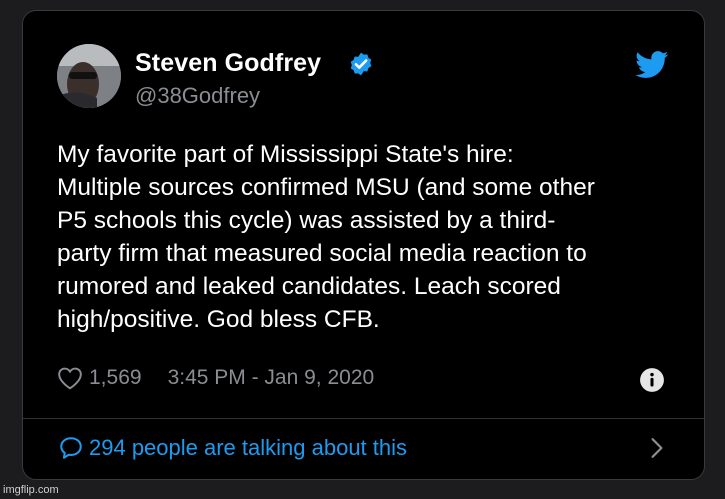  What do you see at coordinates (89, 76) in the screenshot?
I see `avatar` at bounding box center [89, 76].